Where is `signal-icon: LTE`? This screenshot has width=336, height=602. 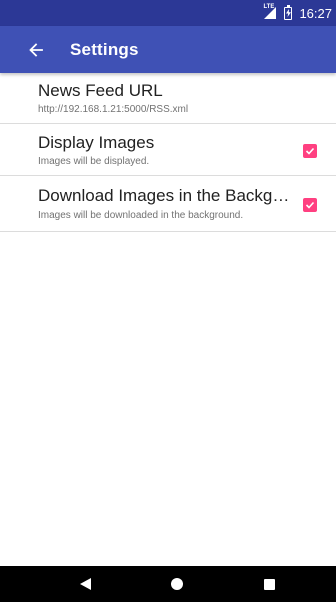 signal-icon: LTE is located at coordinates (270, 11).